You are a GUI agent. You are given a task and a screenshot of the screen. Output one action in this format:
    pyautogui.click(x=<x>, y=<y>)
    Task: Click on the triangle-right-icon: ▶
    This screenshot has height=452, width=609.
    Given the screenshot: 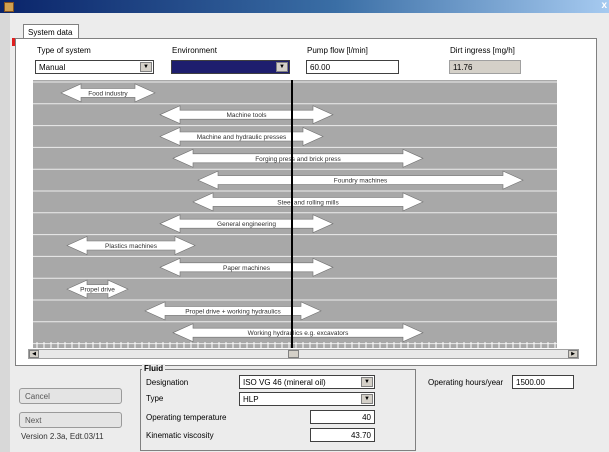 What is the action you would take?
    pyautogui.click(x=573, y=354)
    